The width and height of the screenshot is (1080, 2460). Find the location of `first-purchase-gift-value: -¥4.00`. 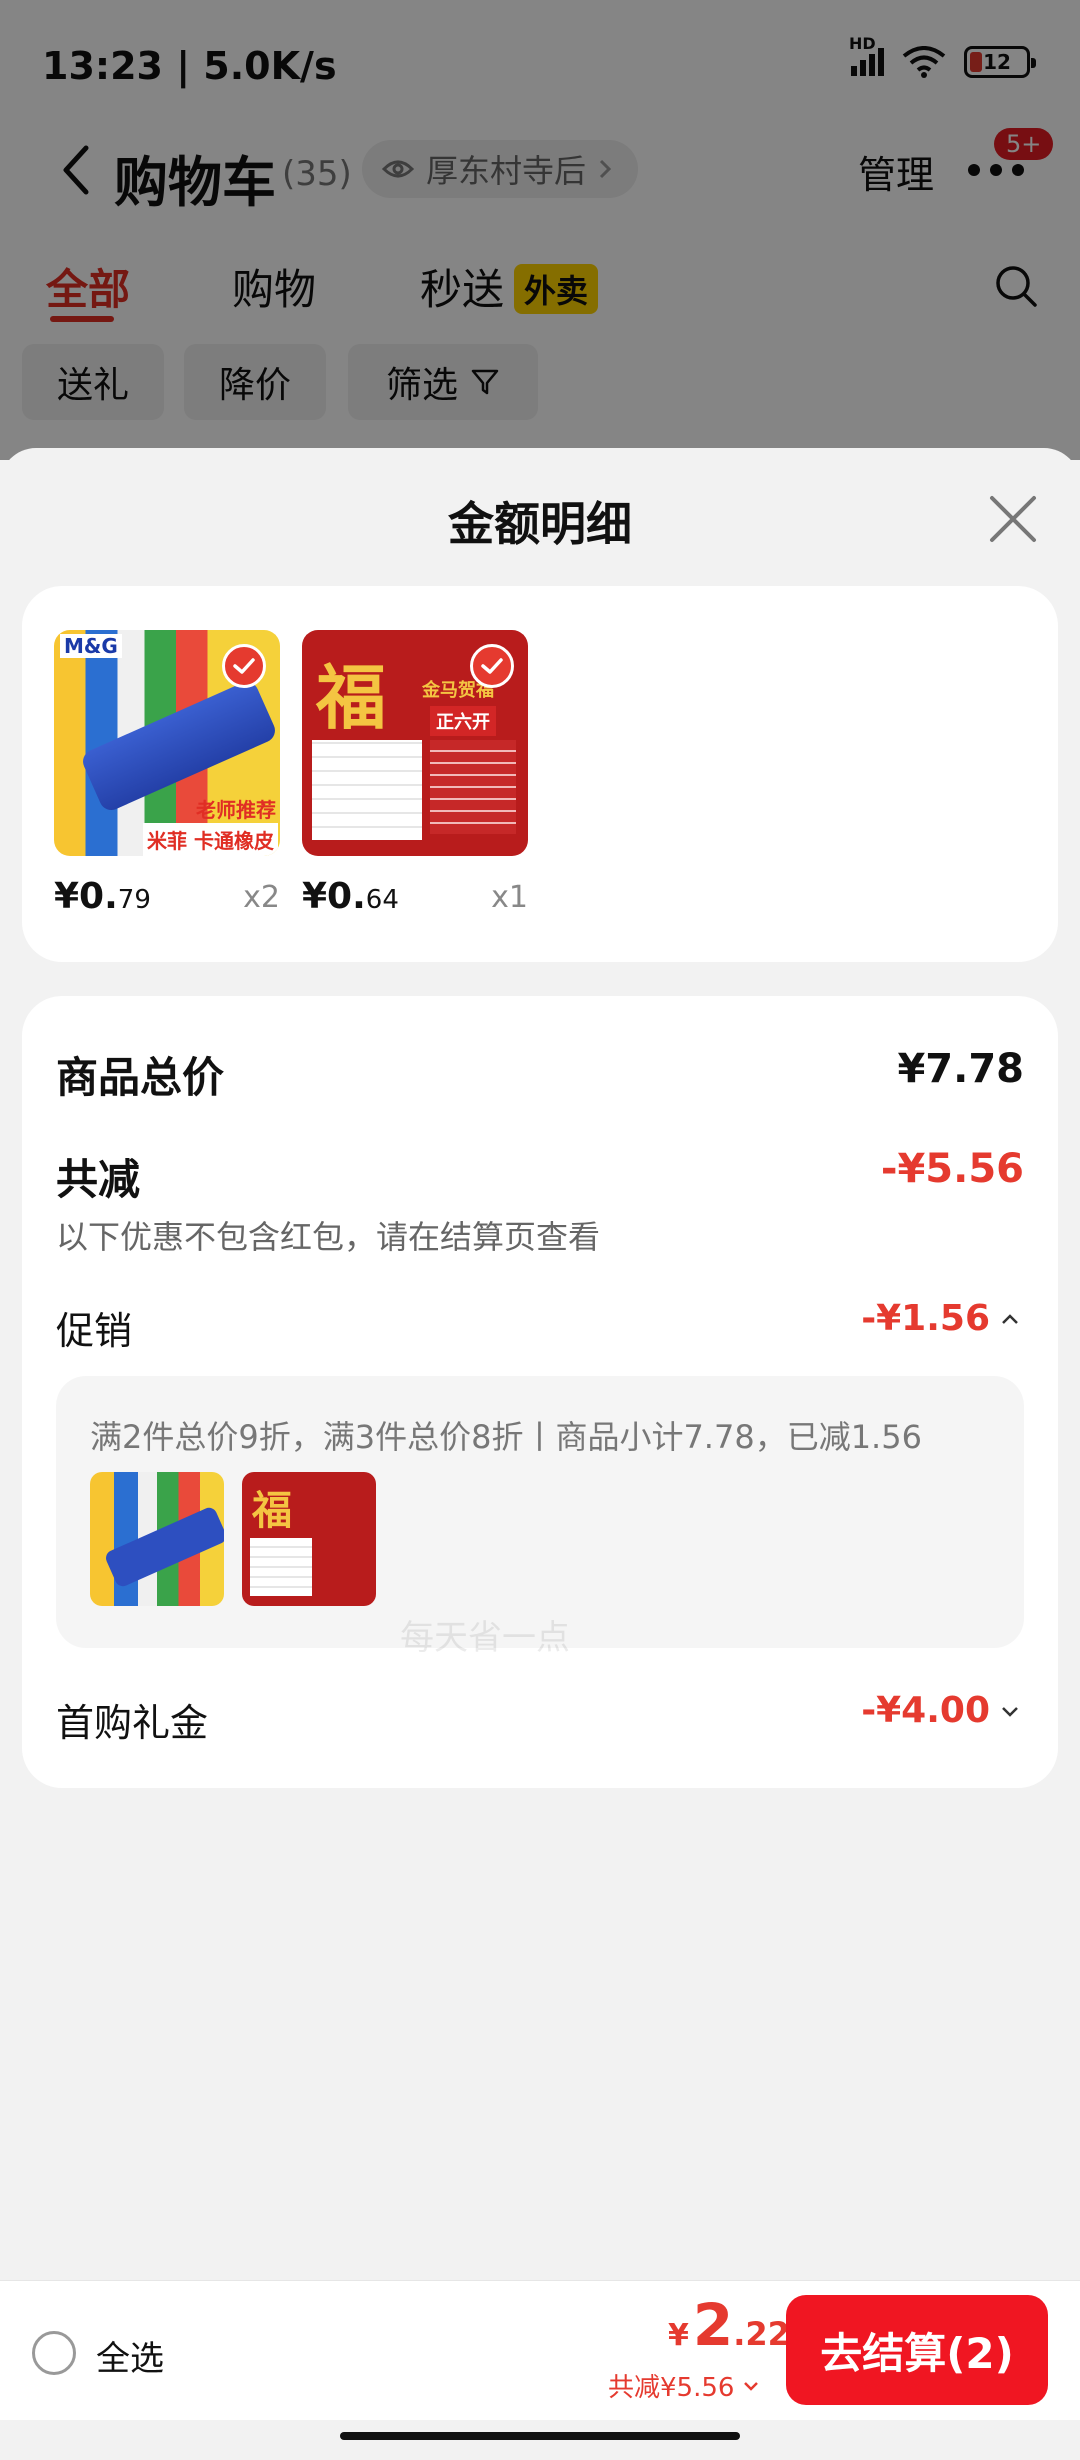

first-purchase-gift-value: -¥4.00 is located at coordinates (925, 1710).